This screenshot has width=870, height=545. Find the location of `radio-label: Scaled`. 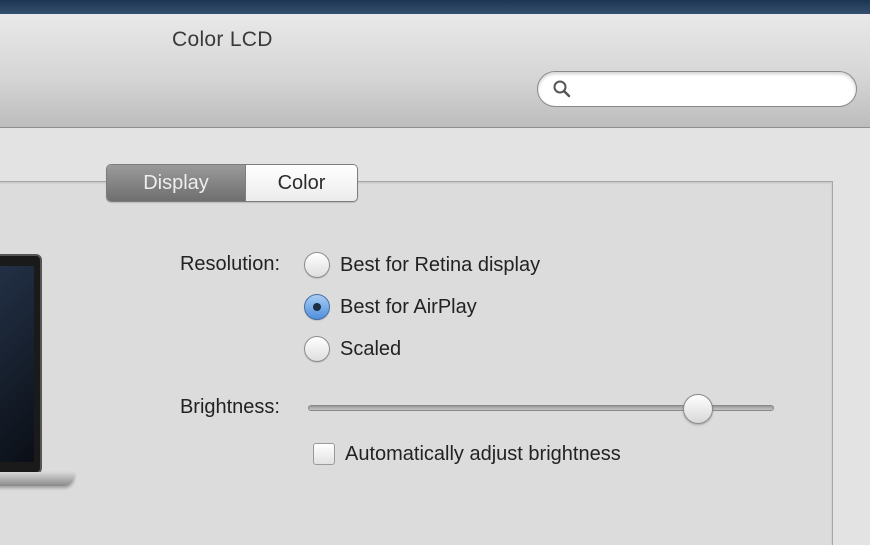

radio-label: Scaled is located at coordinates (371, 348).